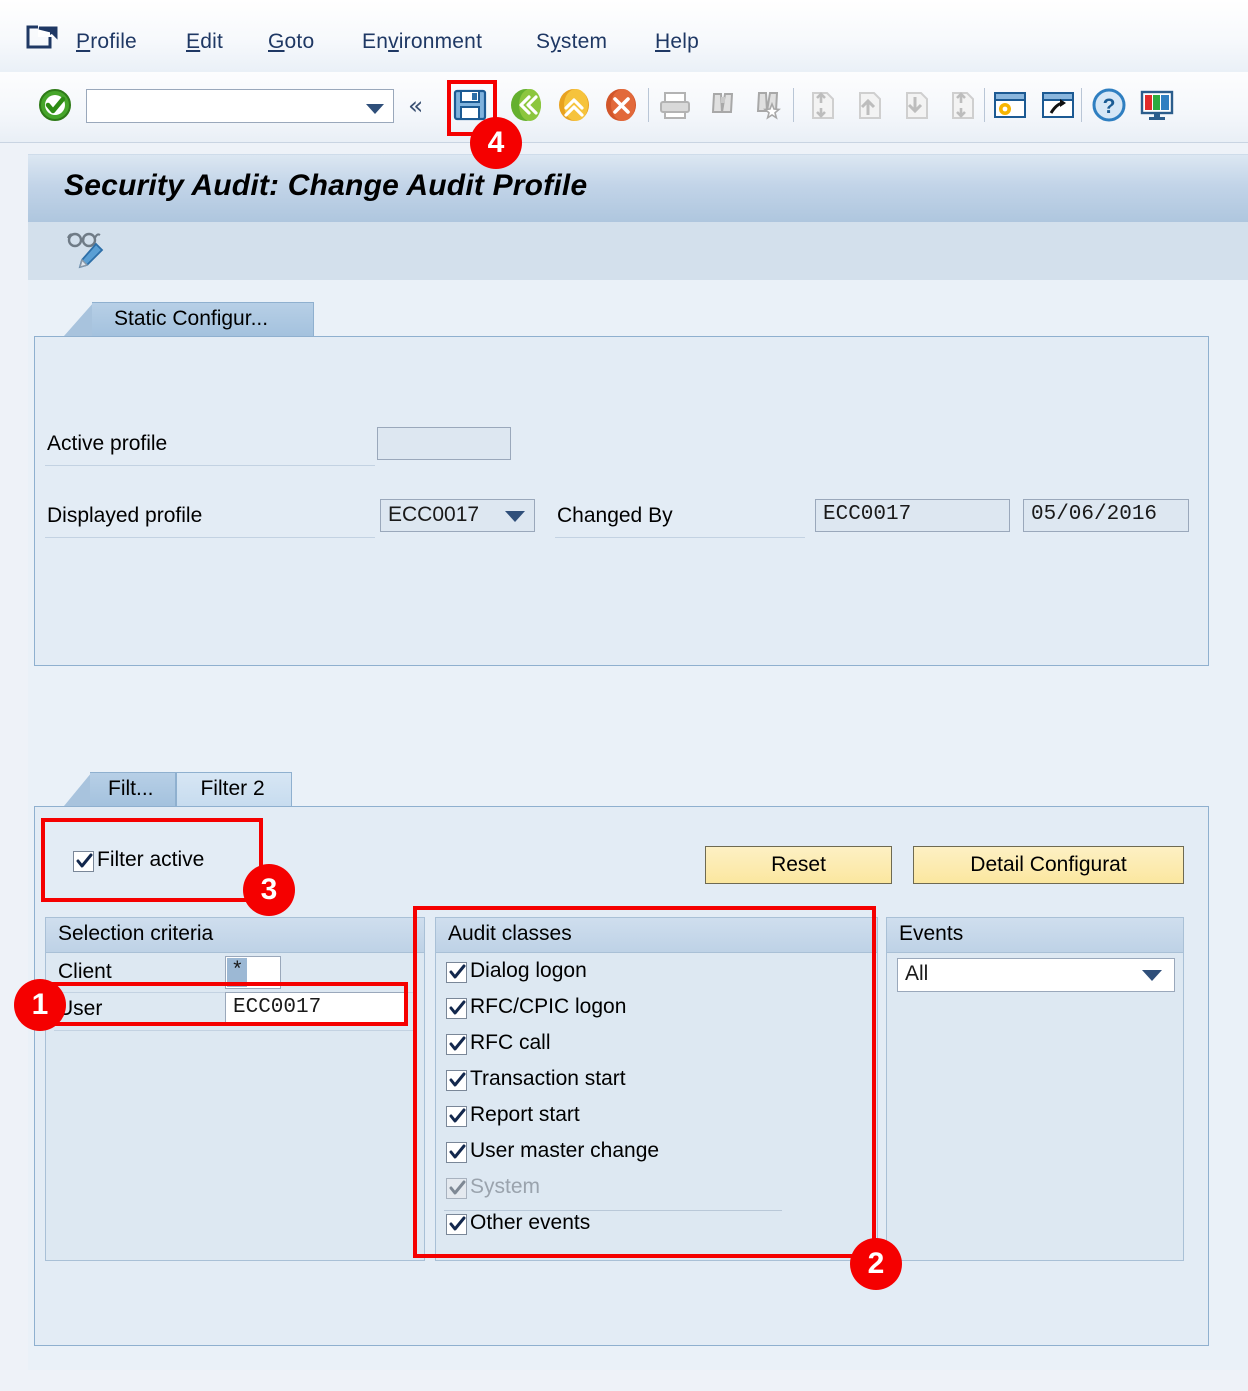 The height and width of the screenshot is (1391, 1248). I want to click on menu-item-edit: Edit, so click(204, 42).